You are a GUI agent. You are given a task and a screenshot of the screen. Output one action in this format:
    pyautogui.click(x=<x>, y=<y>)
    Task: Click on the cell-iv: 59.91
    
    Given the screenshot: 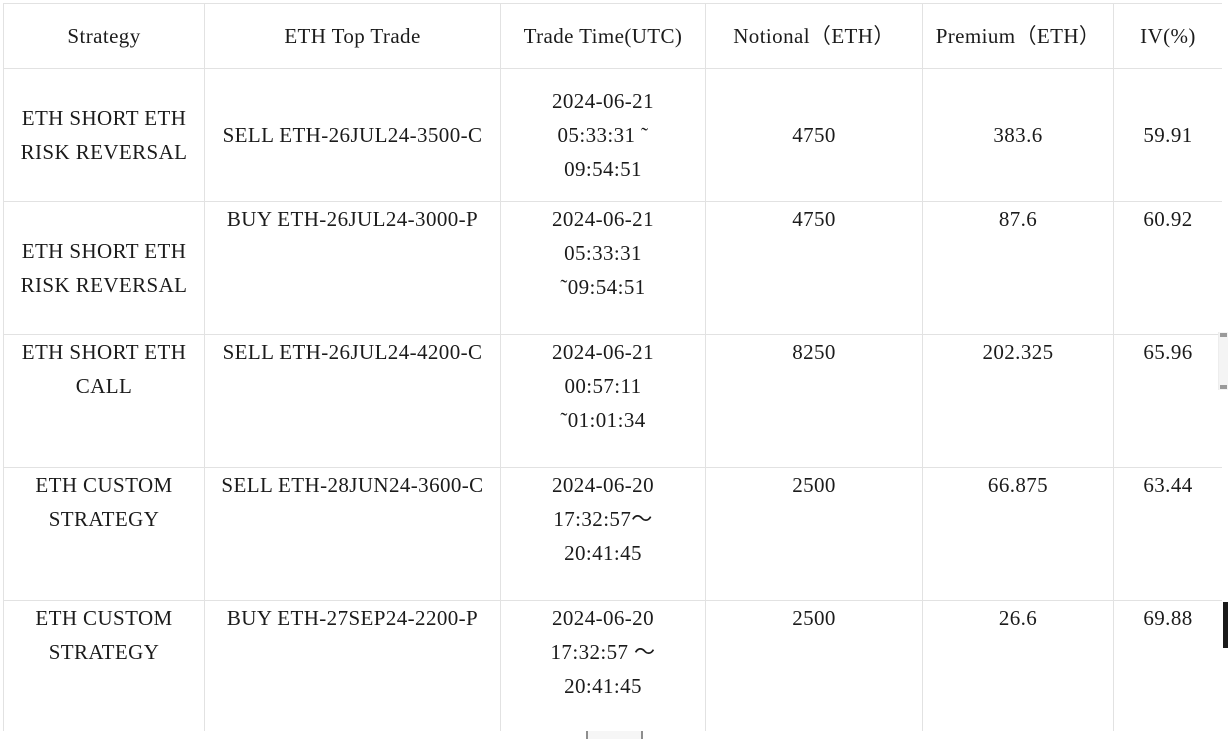 What is the action you would take?
    pyautogui.click(x=1167, y=135)
    